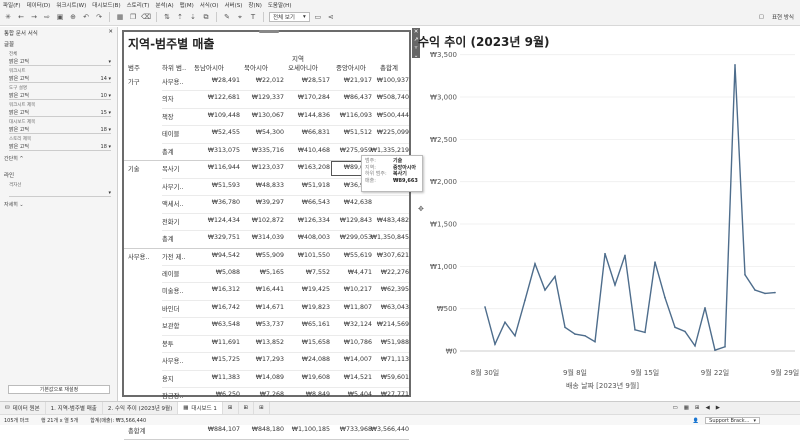 The image size is (800, 440). Describe the element at coordinates (253, 17) in the screenshot. I see `label-icon: T` at that location.